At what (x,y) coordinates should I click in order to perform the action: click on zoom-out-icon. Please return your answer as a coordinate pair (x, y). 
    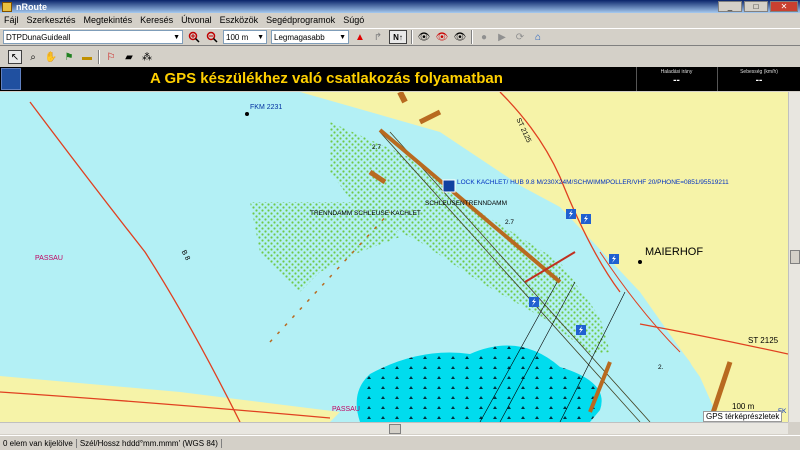
    Looking at the image, I should click on (212, 37).